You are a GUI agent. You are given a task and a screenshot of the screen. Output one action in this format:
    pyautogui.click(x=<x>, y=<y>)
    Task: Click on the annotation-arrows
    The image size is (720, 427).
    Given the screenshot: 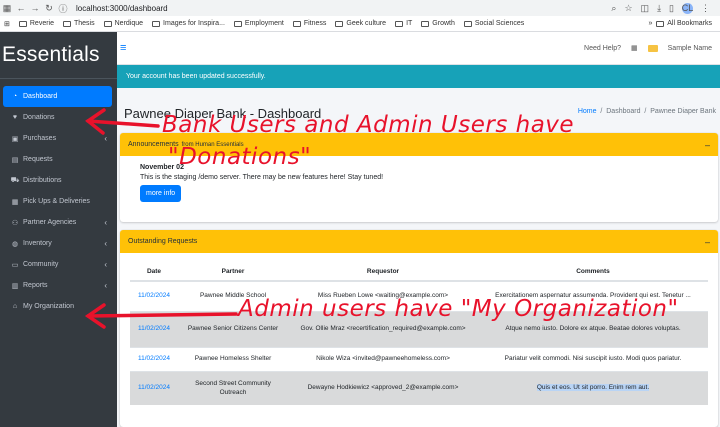 What is the action you would take?
    pyautogui.click(x=161, y=218)
    